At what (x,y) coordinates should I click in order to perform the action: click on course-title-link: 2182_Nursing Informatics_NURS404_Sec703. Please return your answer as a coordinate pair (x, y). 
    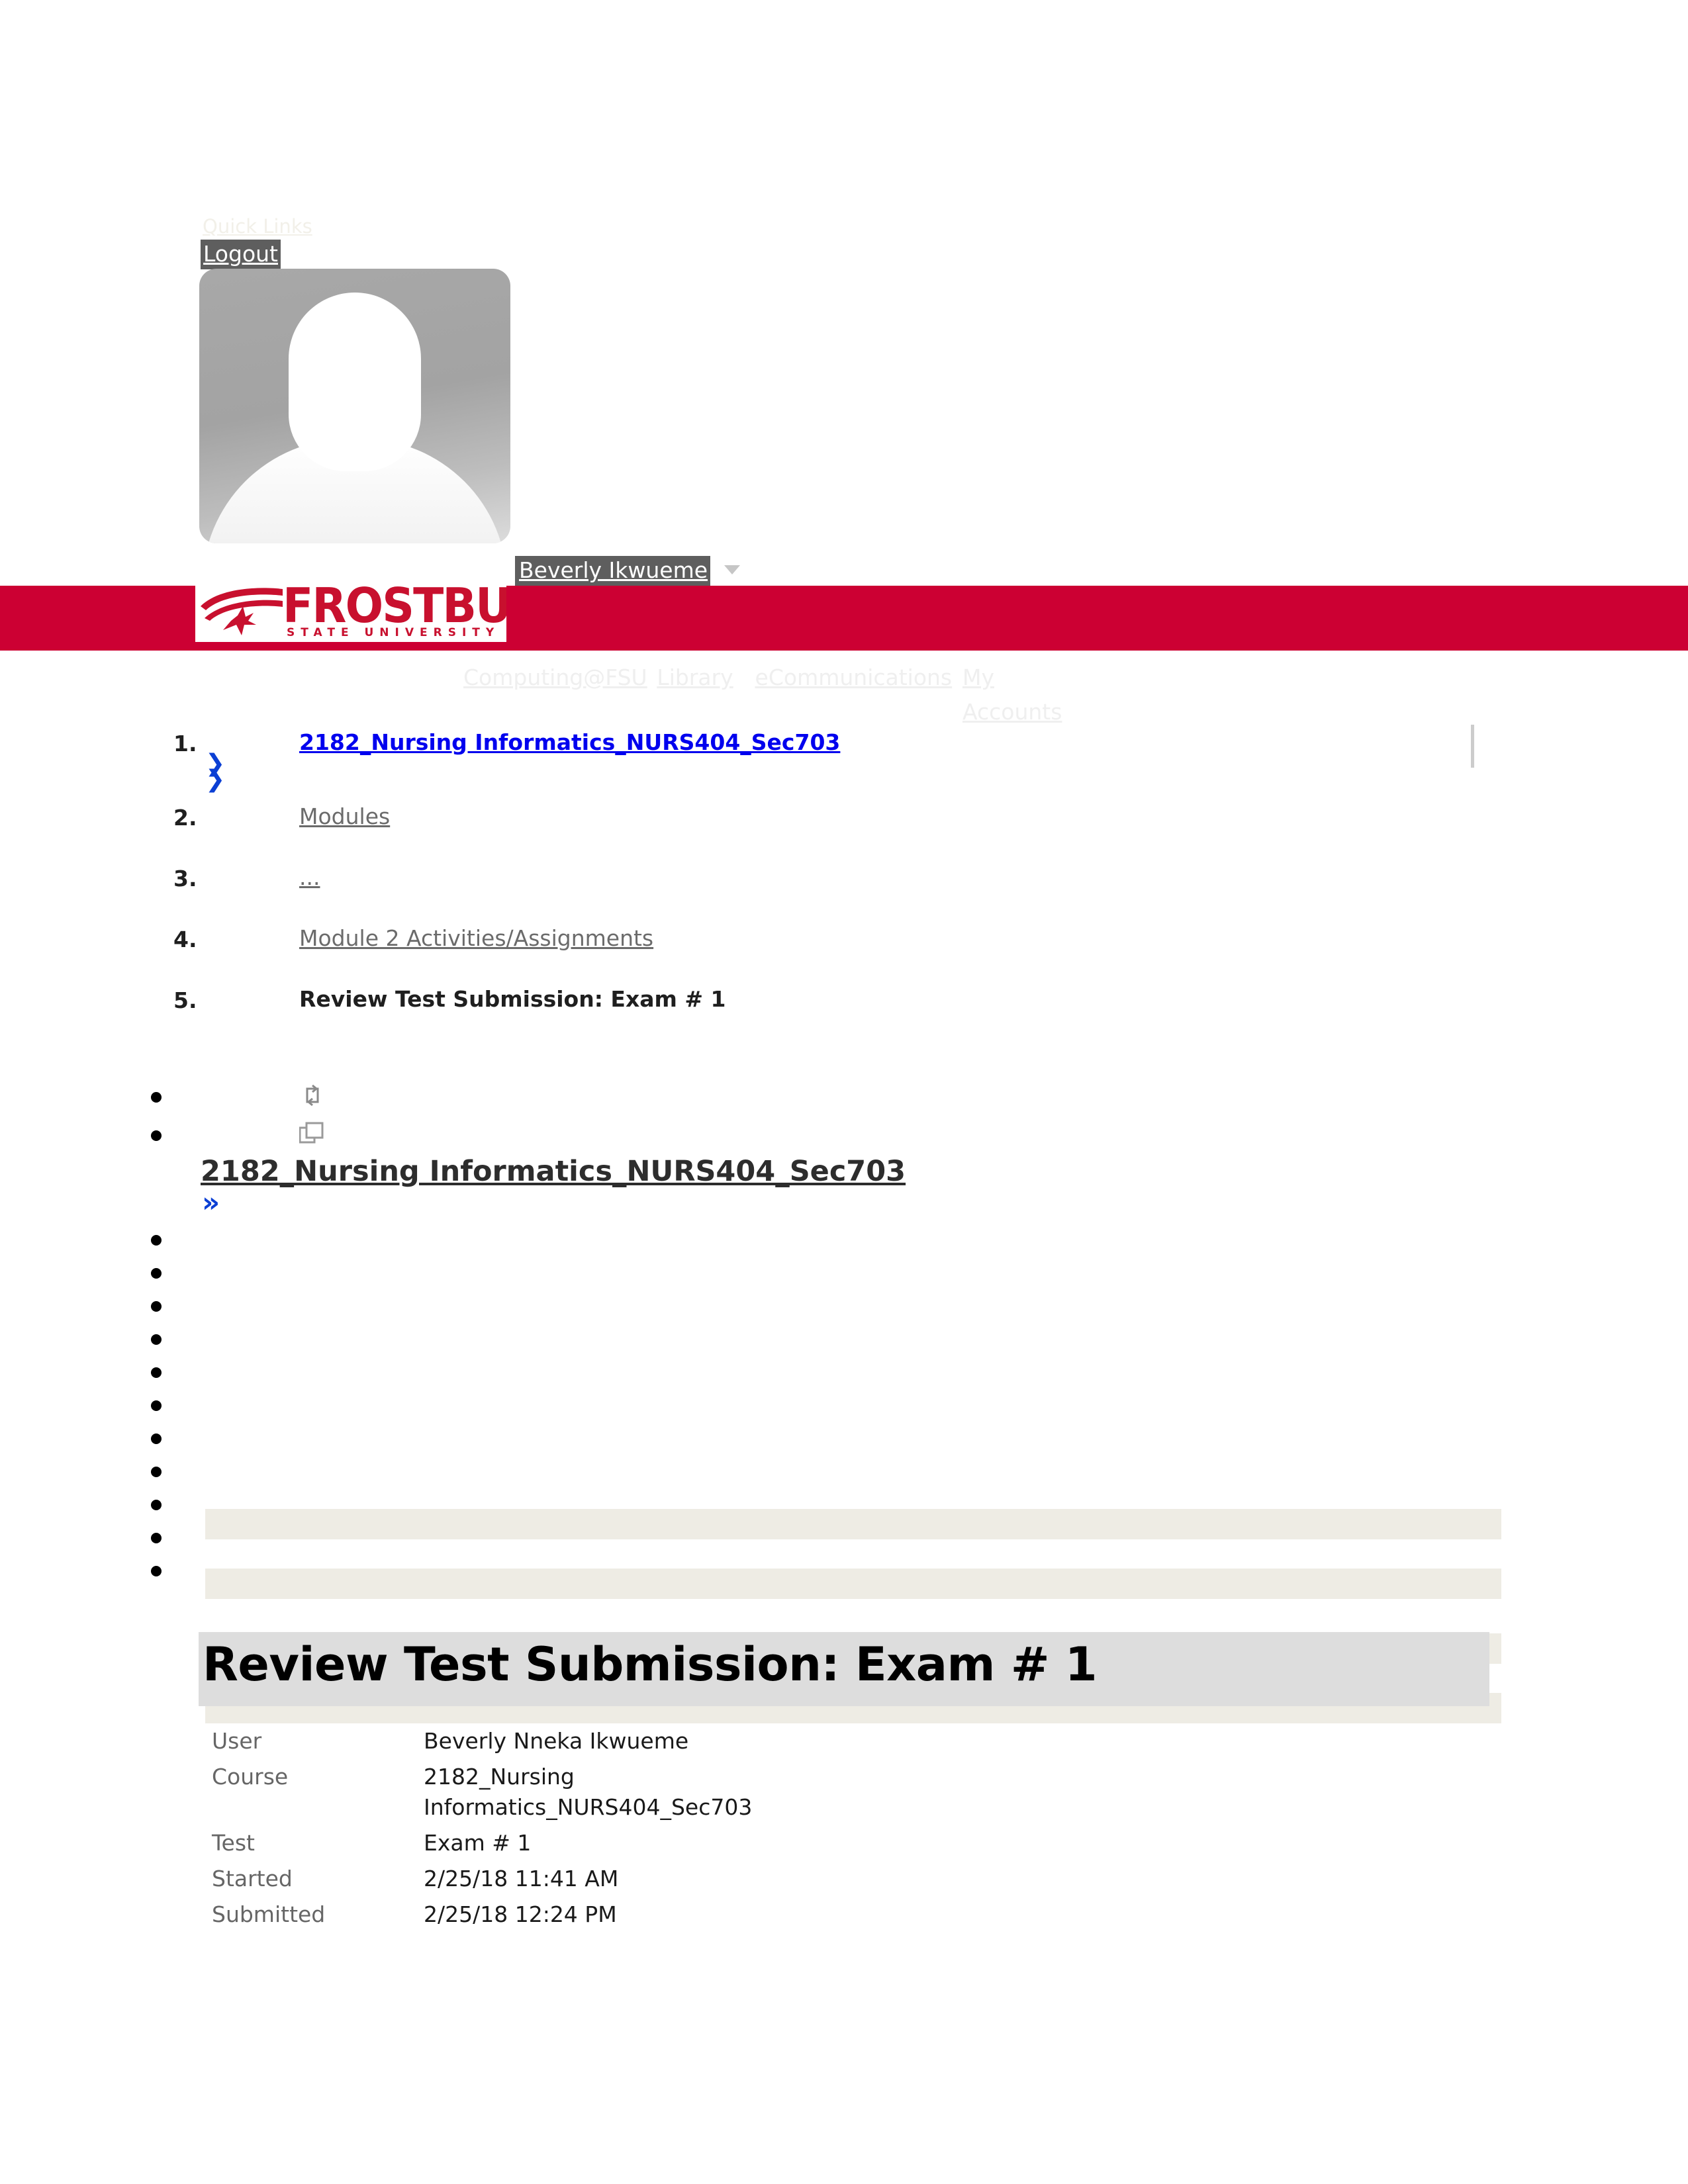
    Looking at the image, I should click on (553, 1171).